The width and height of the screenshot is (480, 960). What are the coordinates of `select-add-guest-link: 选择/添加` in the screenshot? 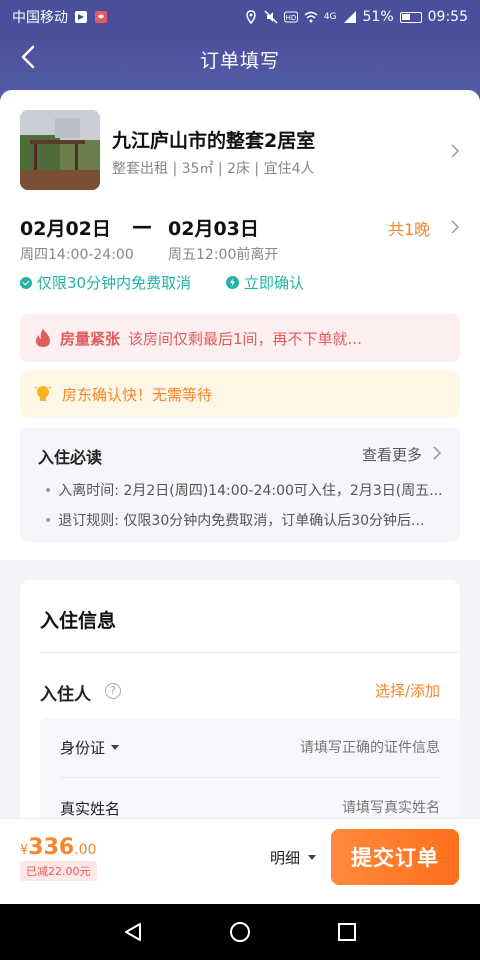 It's located at (407, 690).